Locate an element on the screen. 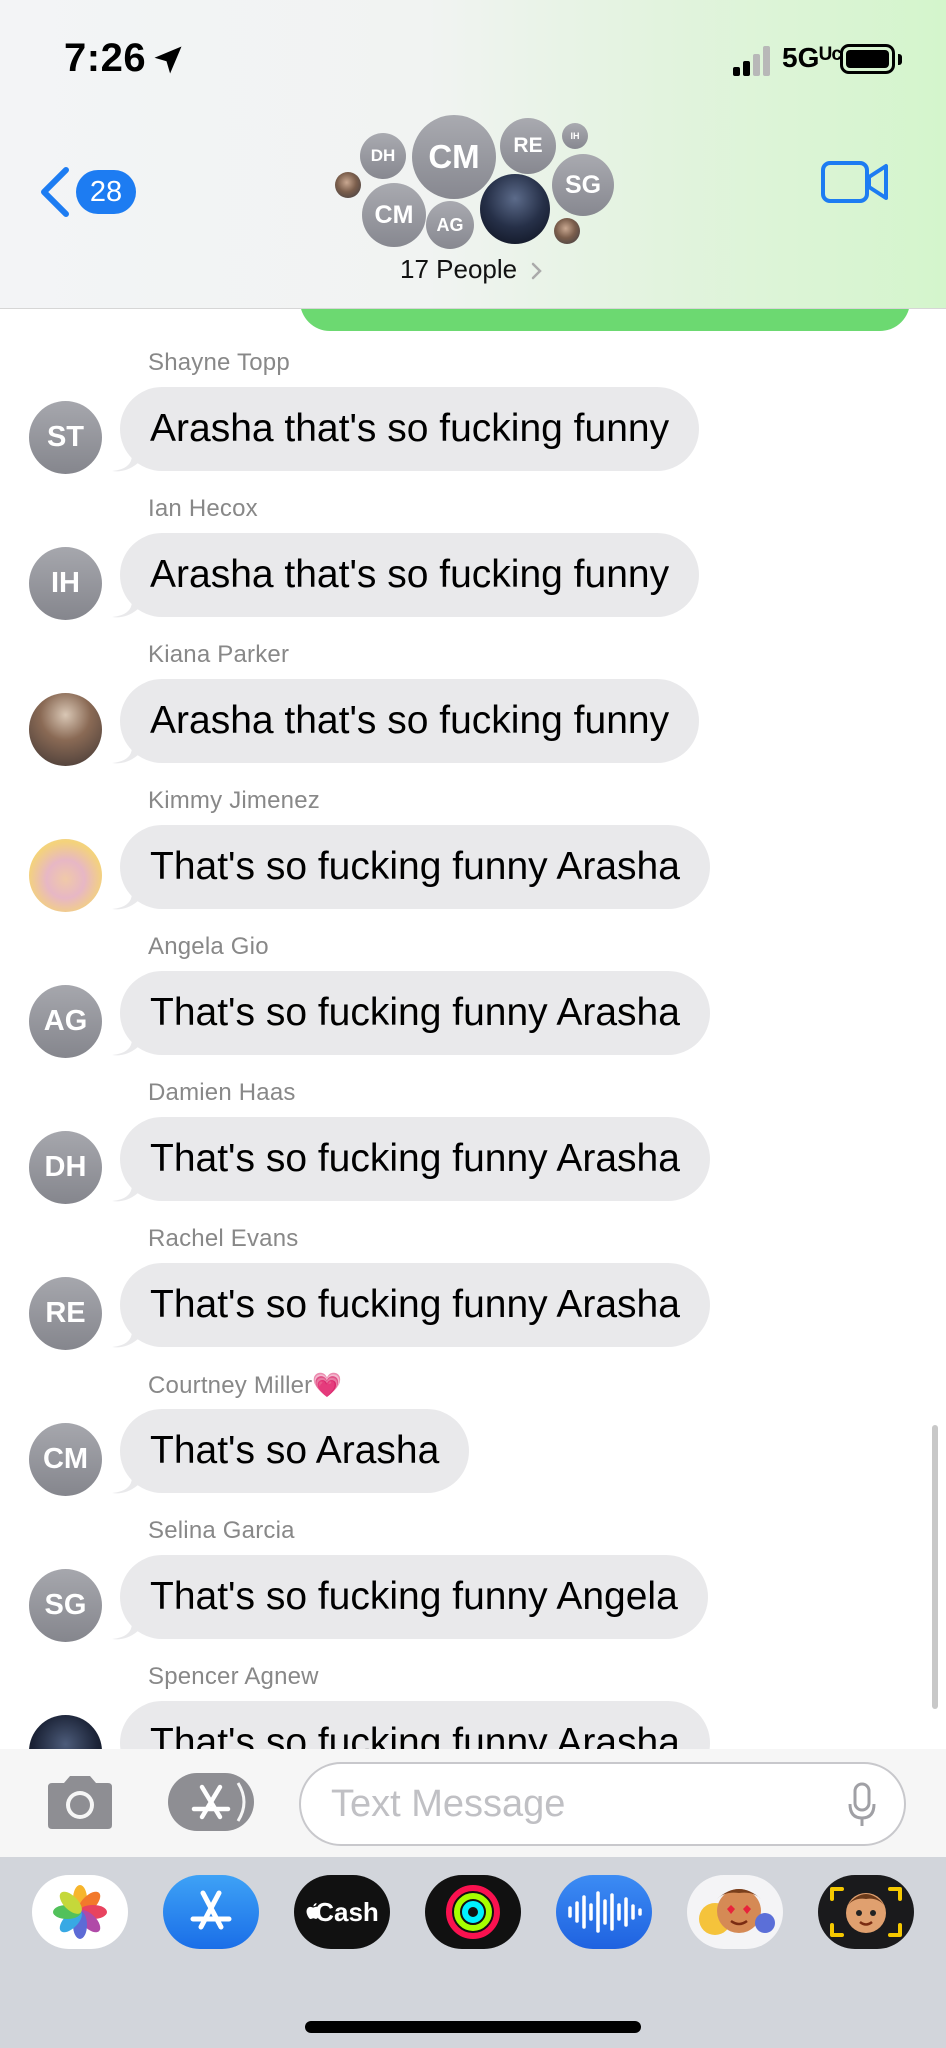 Image resolution: width=946 pixels, height=2048 pixels. sender-name: Selina Garcia is located at coordinates (221, 1530).